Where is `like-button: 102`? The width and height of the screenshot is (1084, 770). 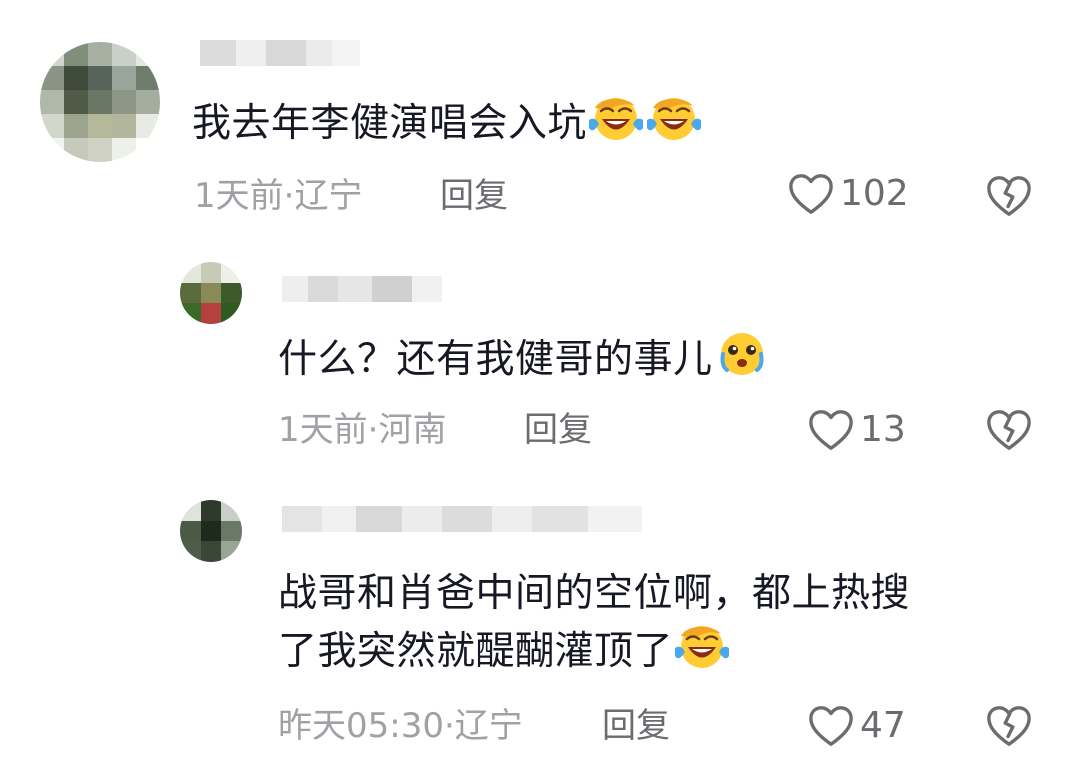 like-button: 102 is located at coordinates (848, 194).